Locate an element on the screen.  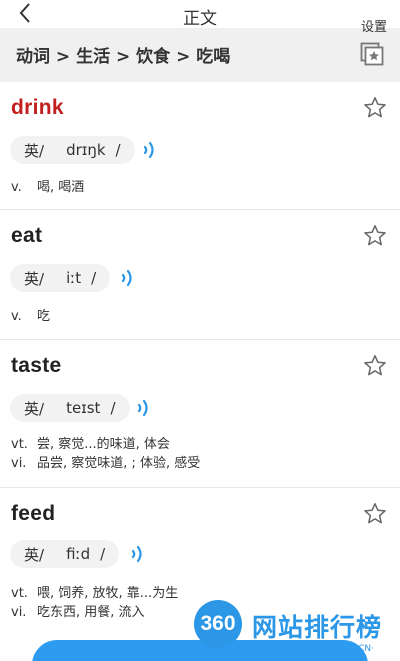
collection-settings-icon is located at coordinates (372, 54).